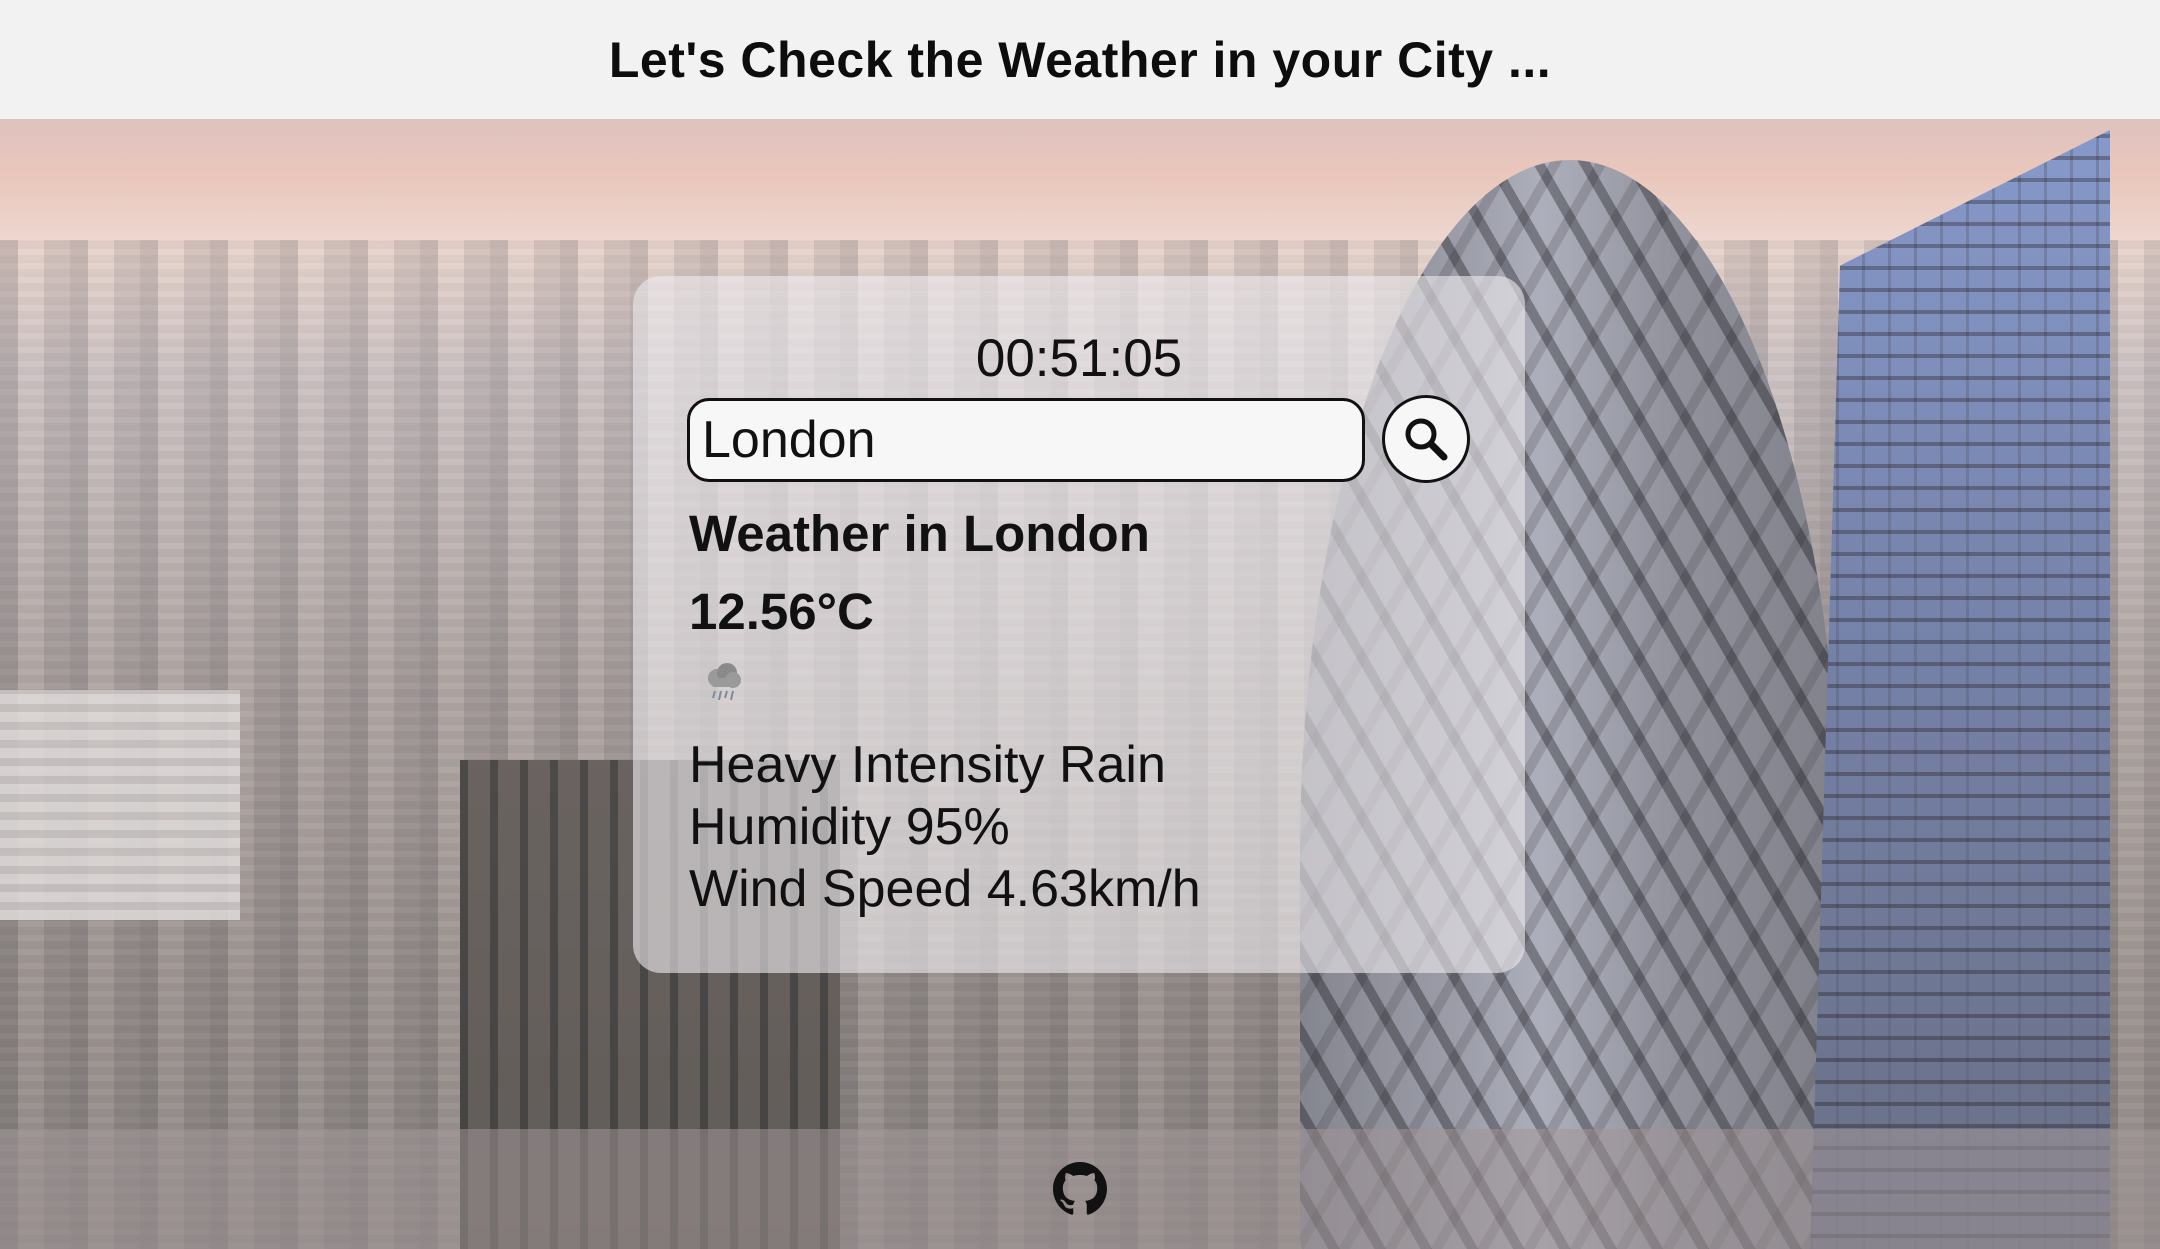  What do you see at coordinates (849, 827) in the screenshot?
I see `humidity: Humidity 95%` at bounding box center [849, 827].